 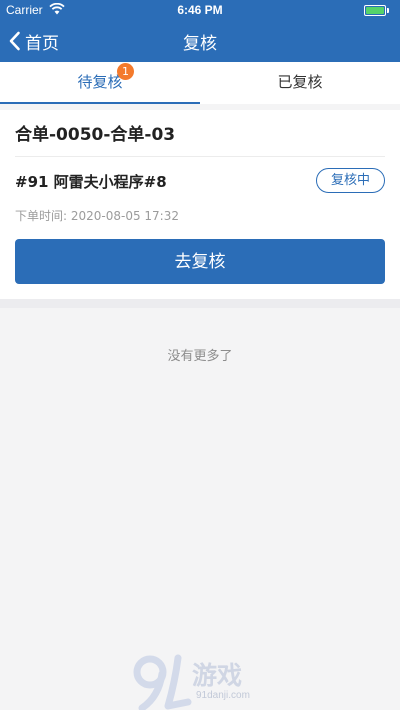 I want to click on order-time: 下单时间: 2020-08-05 17:32, so click(x=97, y=216).